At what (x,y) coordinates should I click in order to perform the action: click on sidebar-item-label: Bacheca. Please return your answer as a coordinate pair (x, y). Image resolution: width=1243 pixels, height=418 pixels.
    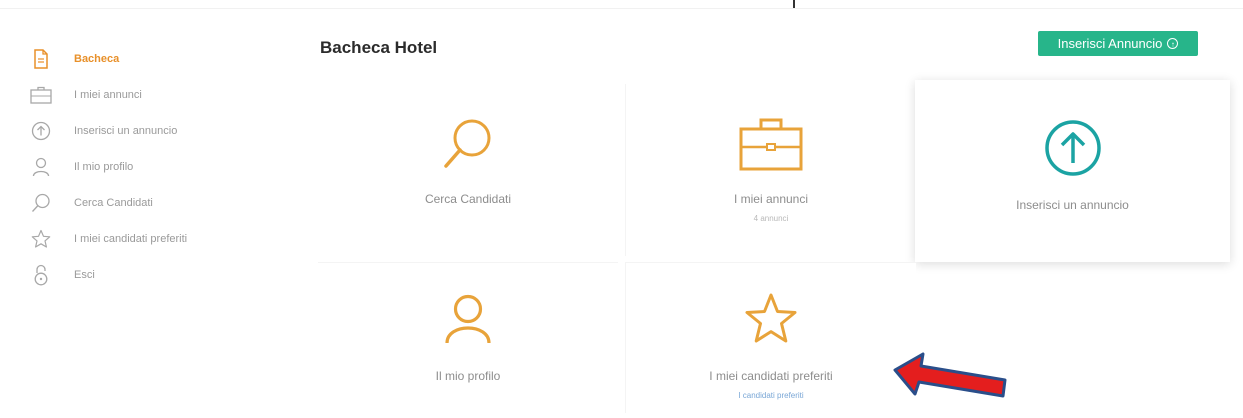
    Looking at the image, I should click on (97, 59).